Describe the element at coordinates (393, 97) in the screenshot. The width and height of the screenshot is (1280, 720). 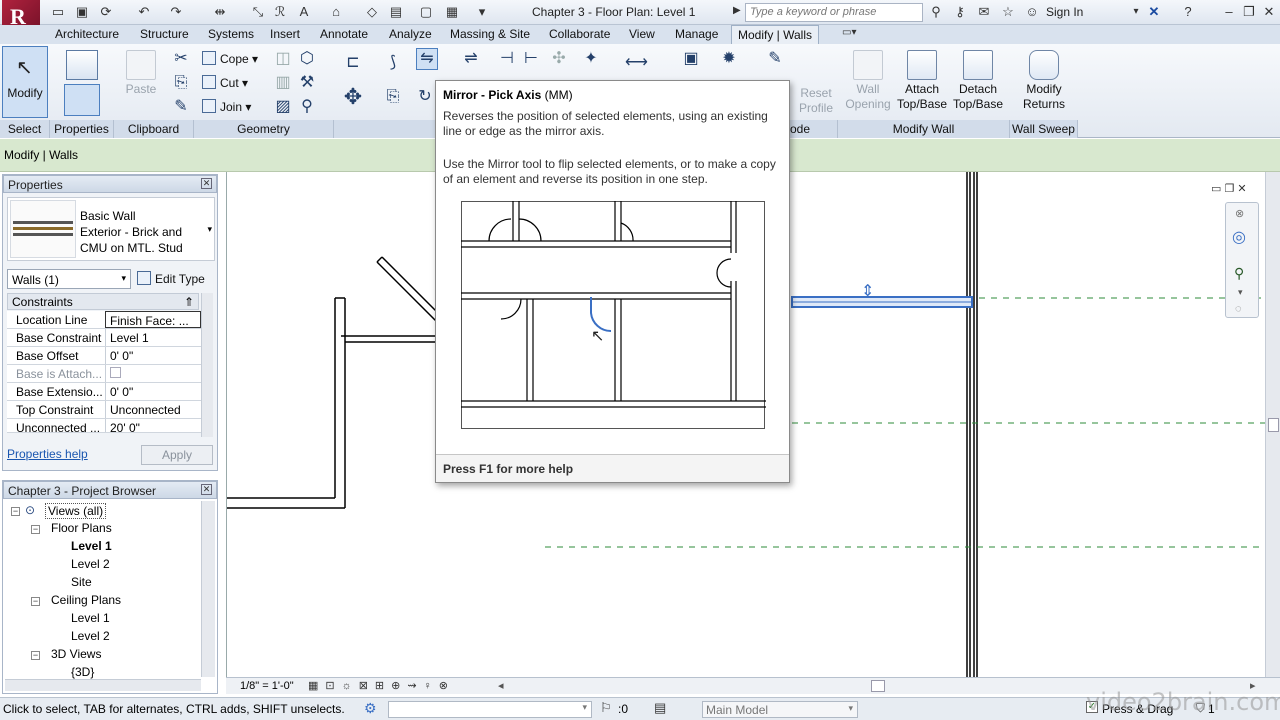
I see `copy-element-icon: ⎘` at that location.